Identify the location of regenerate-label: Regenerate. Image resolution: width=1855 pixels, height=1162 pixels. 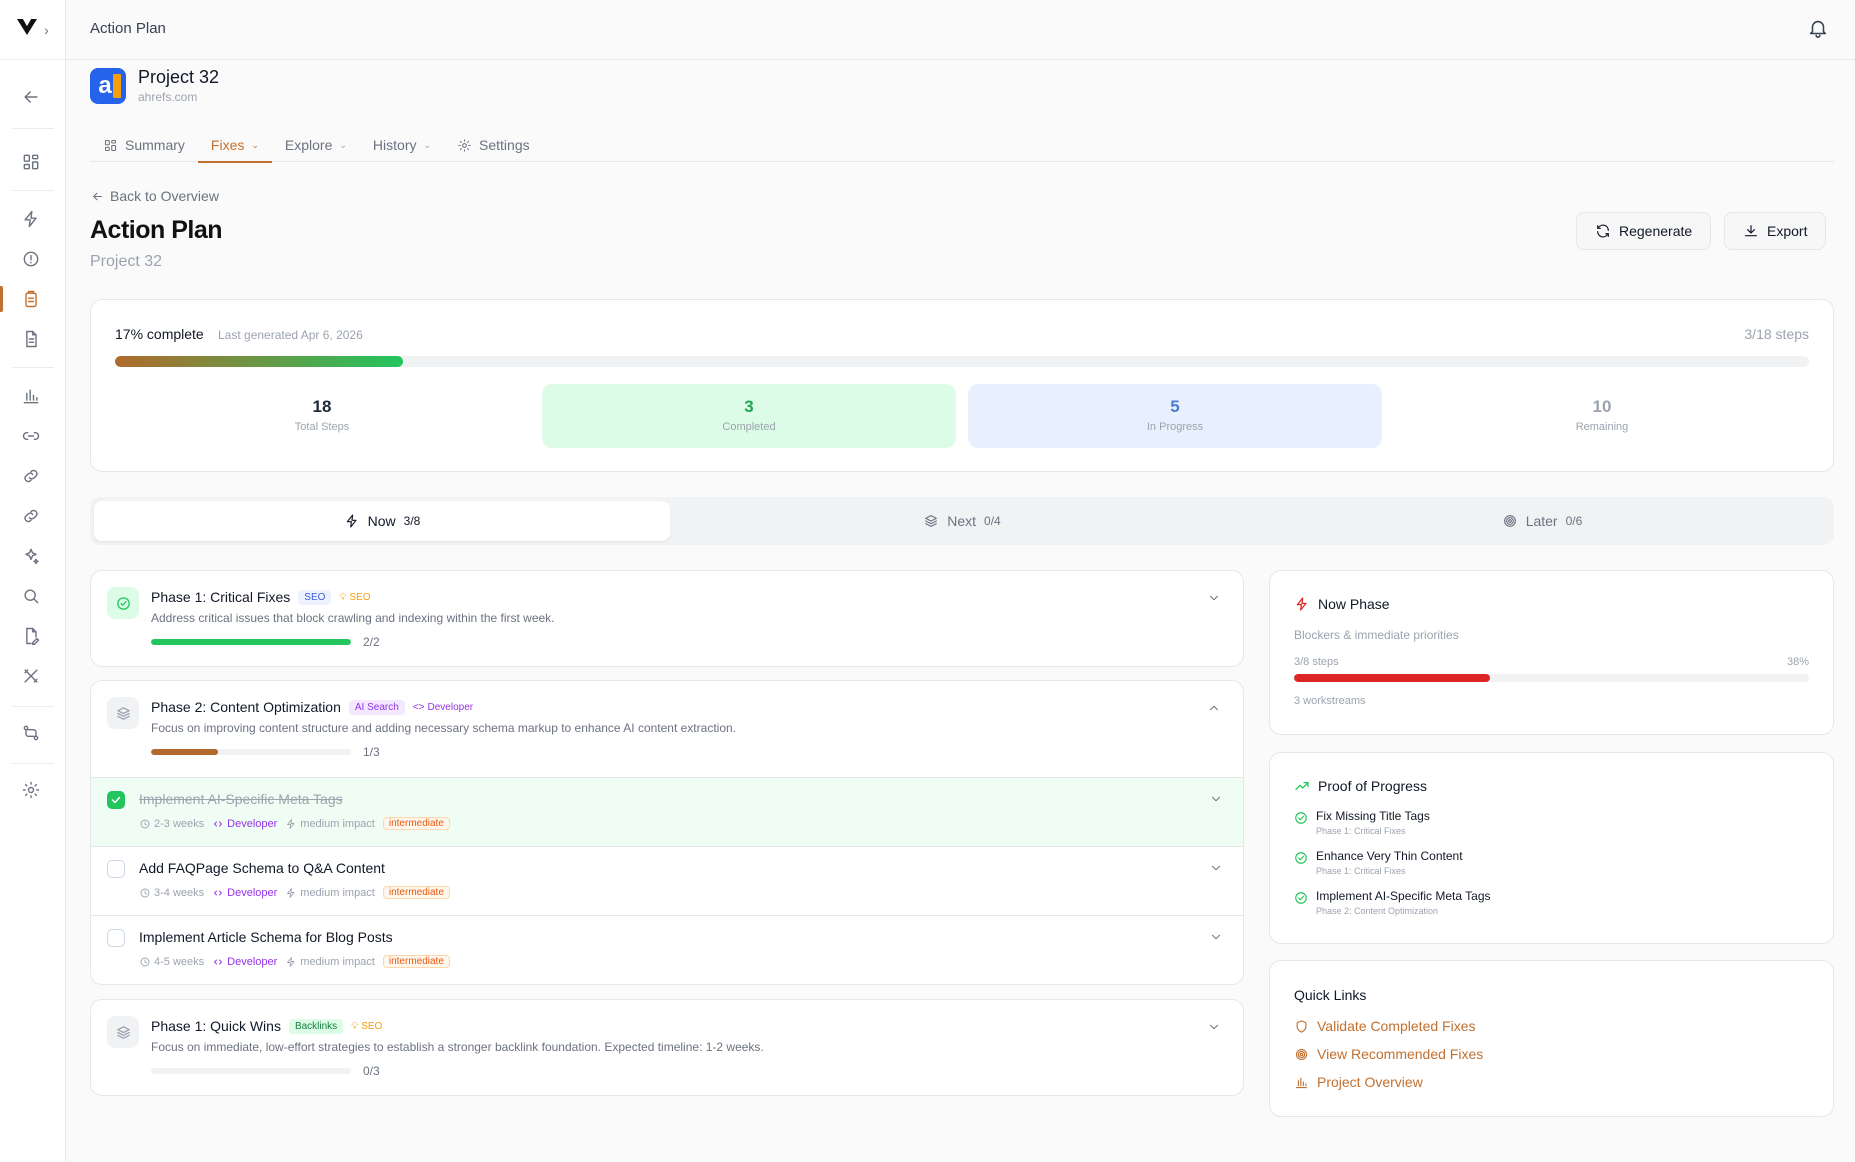
(1656, 231).